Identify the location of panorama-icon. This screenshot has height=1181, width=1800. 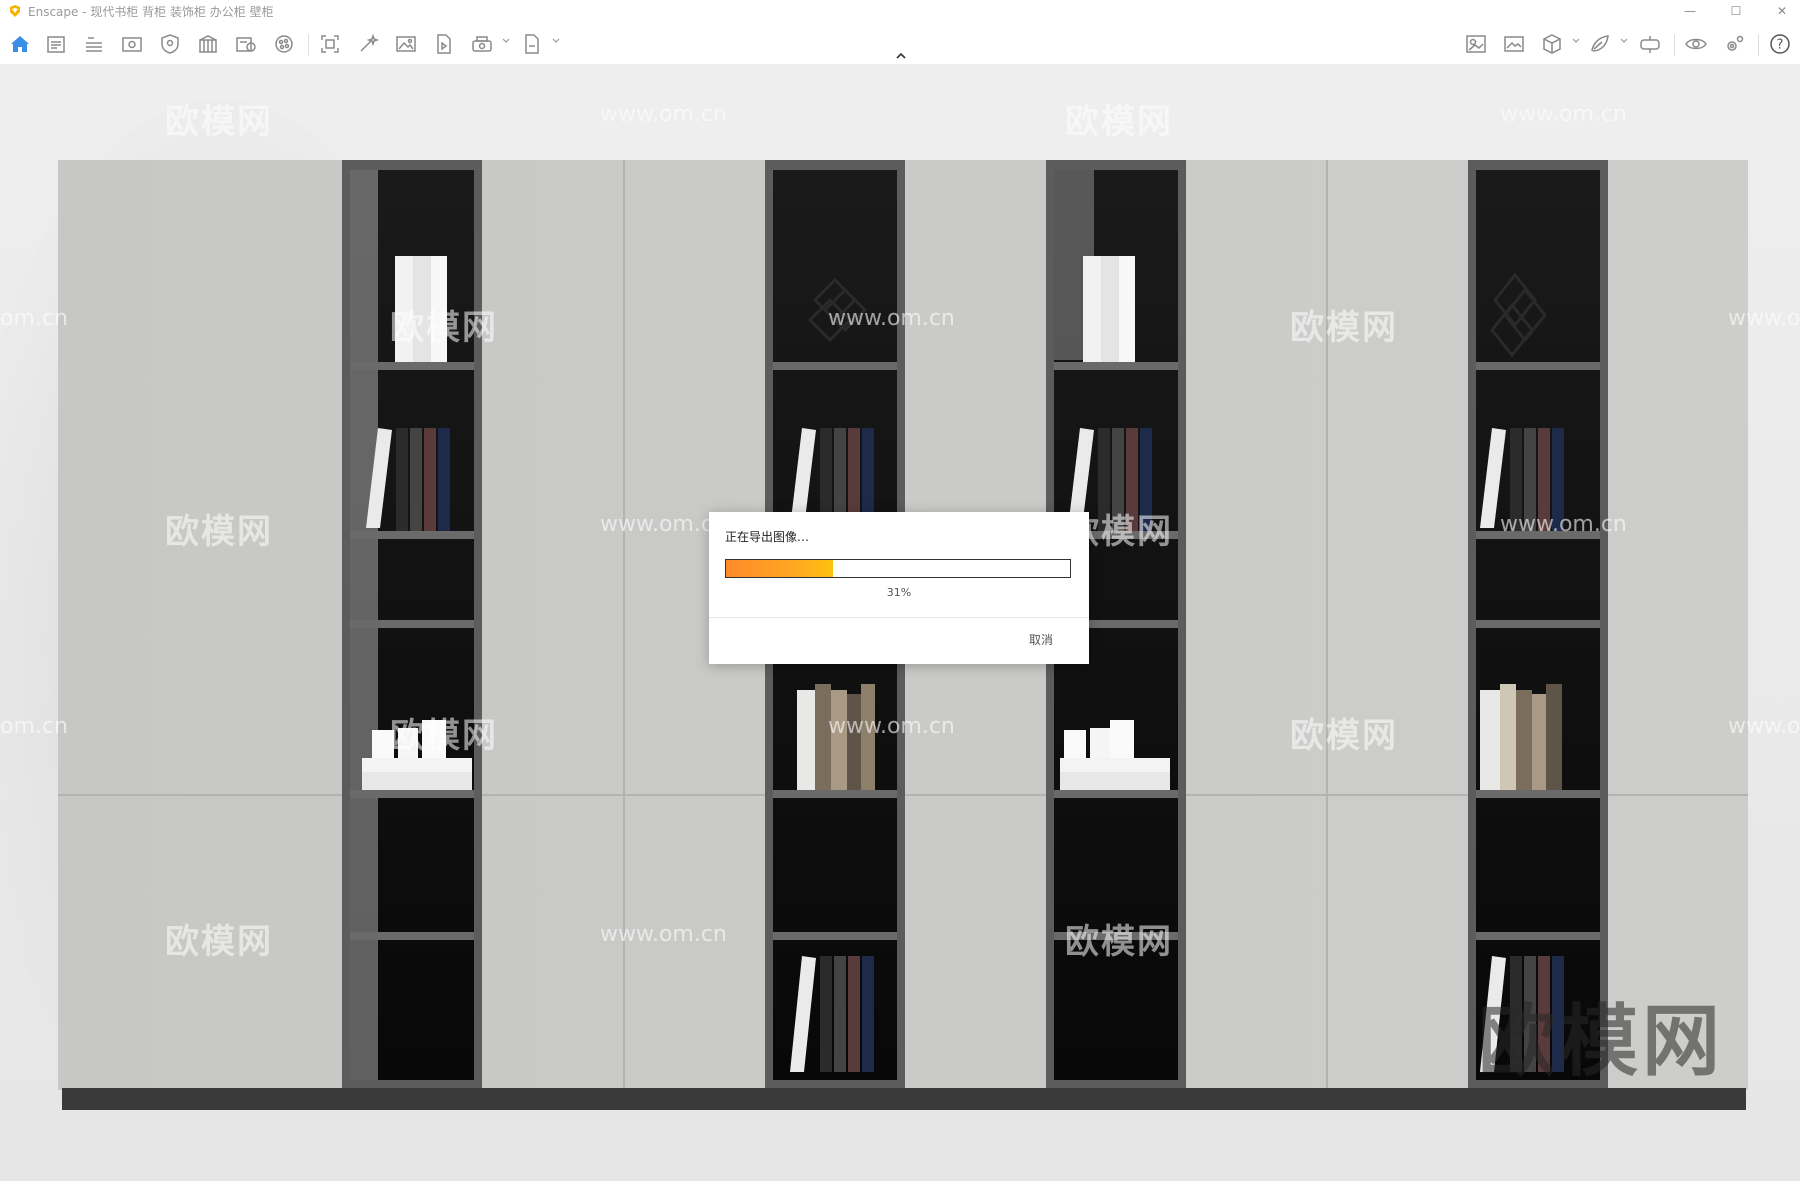
(482, 44).